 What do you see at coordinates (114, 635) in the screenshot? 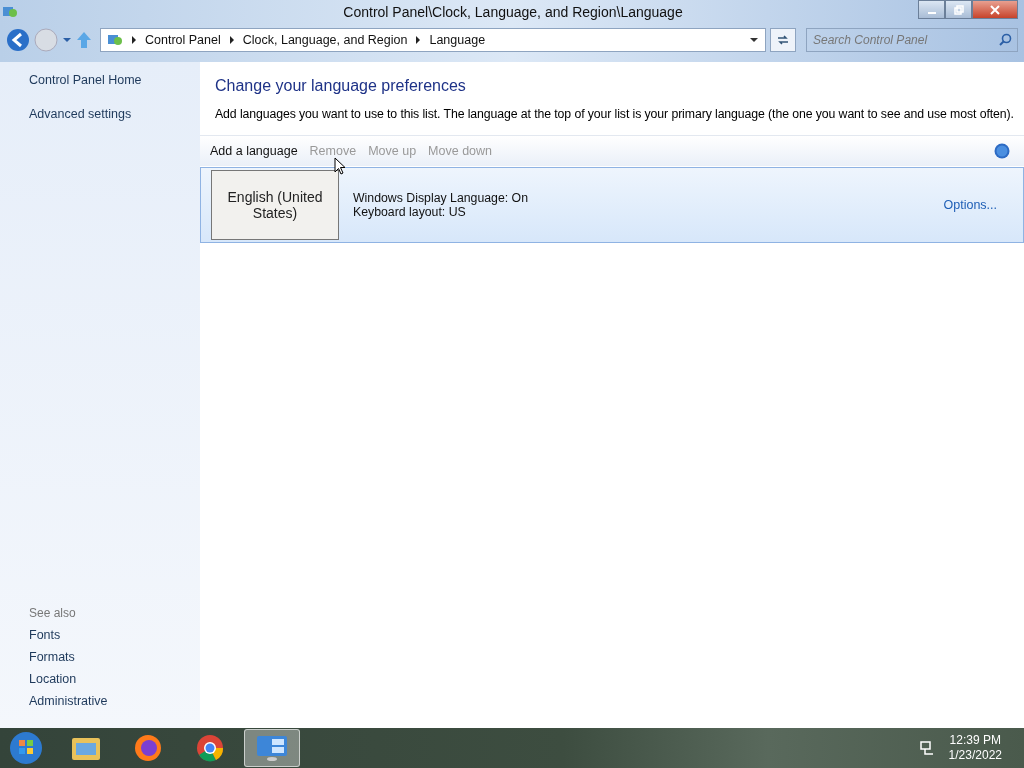
I see `see-also-link: Fonts` at bounding box center [114, 635].